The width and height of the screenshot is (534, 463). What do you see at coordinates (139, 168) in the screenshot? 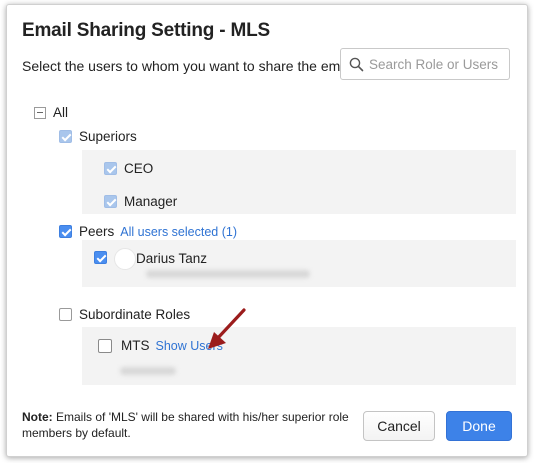
I see `role-item-ceo-label: CEO` at bounding box center [139, 168].